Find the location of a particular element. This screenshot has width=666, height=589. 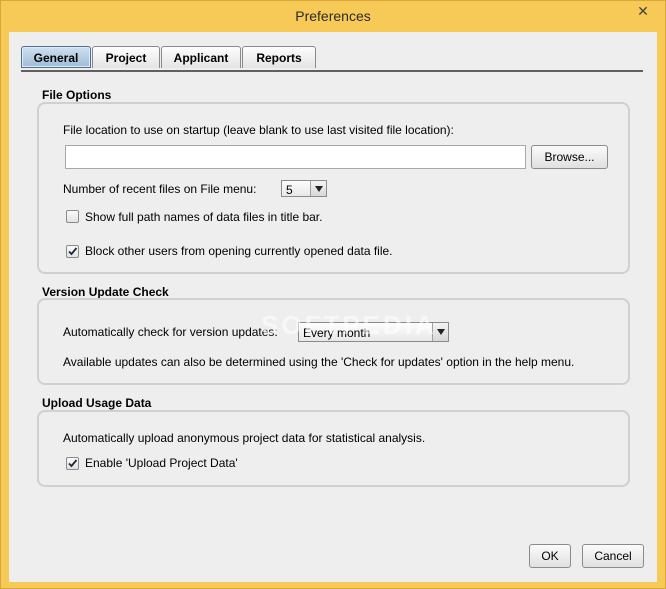

ok-button: OK is located at coordinates (550, 556).